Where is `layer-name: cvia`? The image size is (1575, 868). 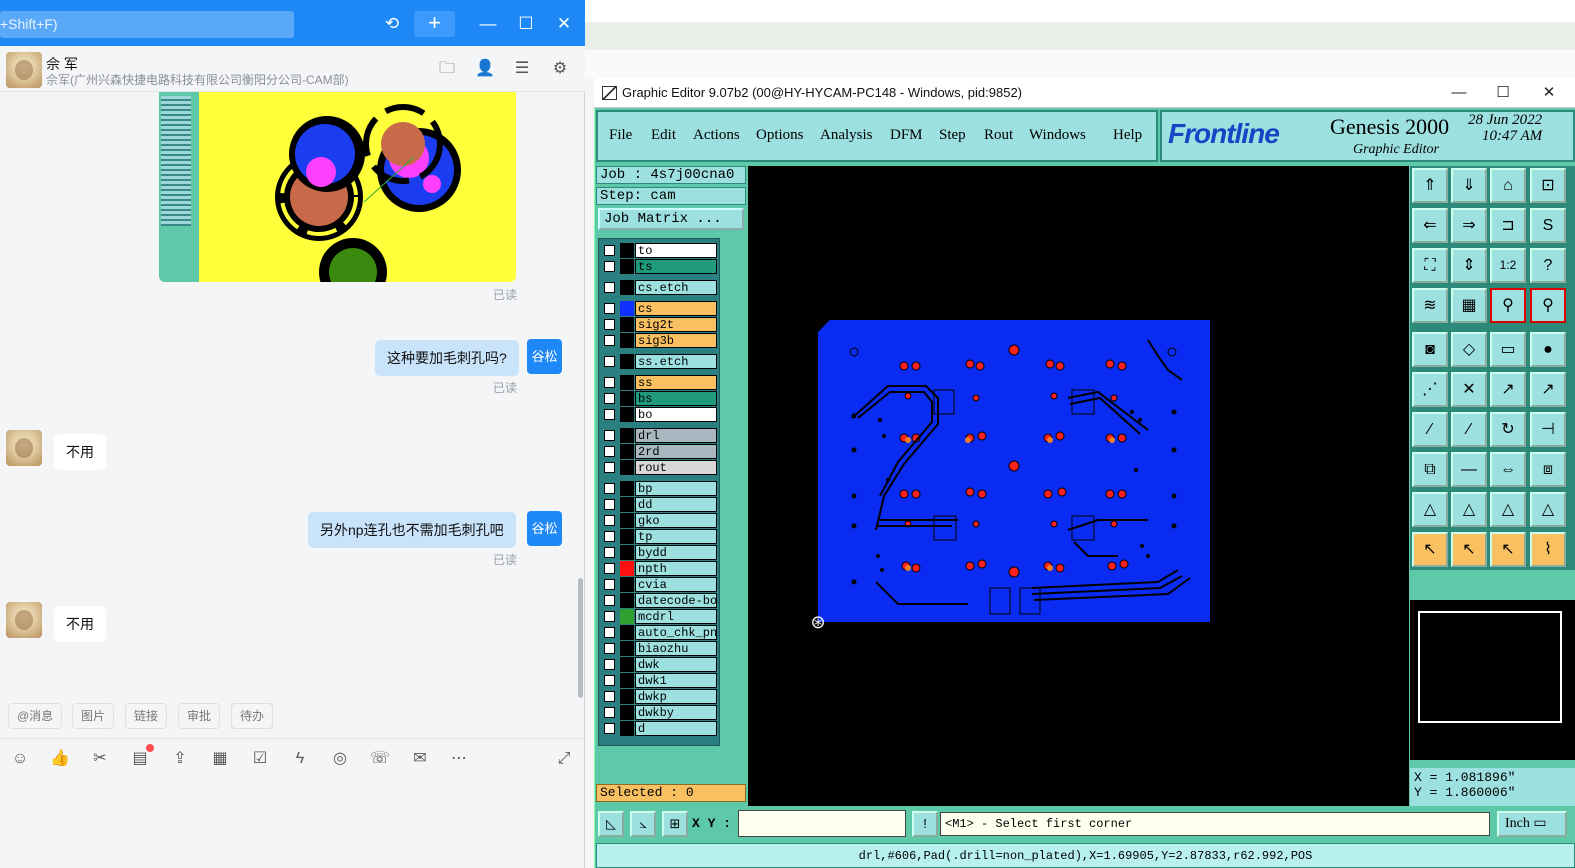 layer-name: cvia is located at coordinates (676, 584).